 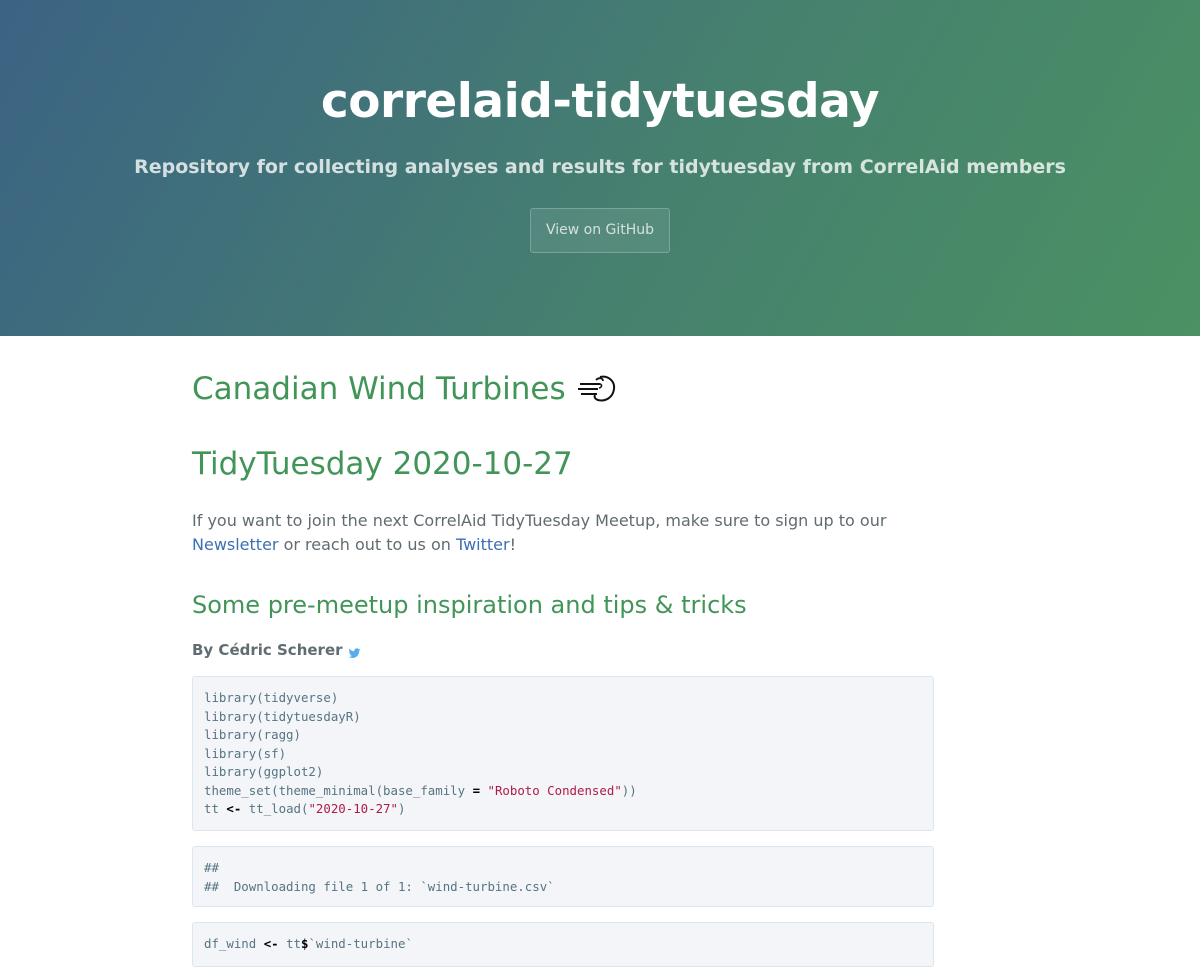 I want to click on code-line: library(tidytuesdayR), so click(x=282, y=716).